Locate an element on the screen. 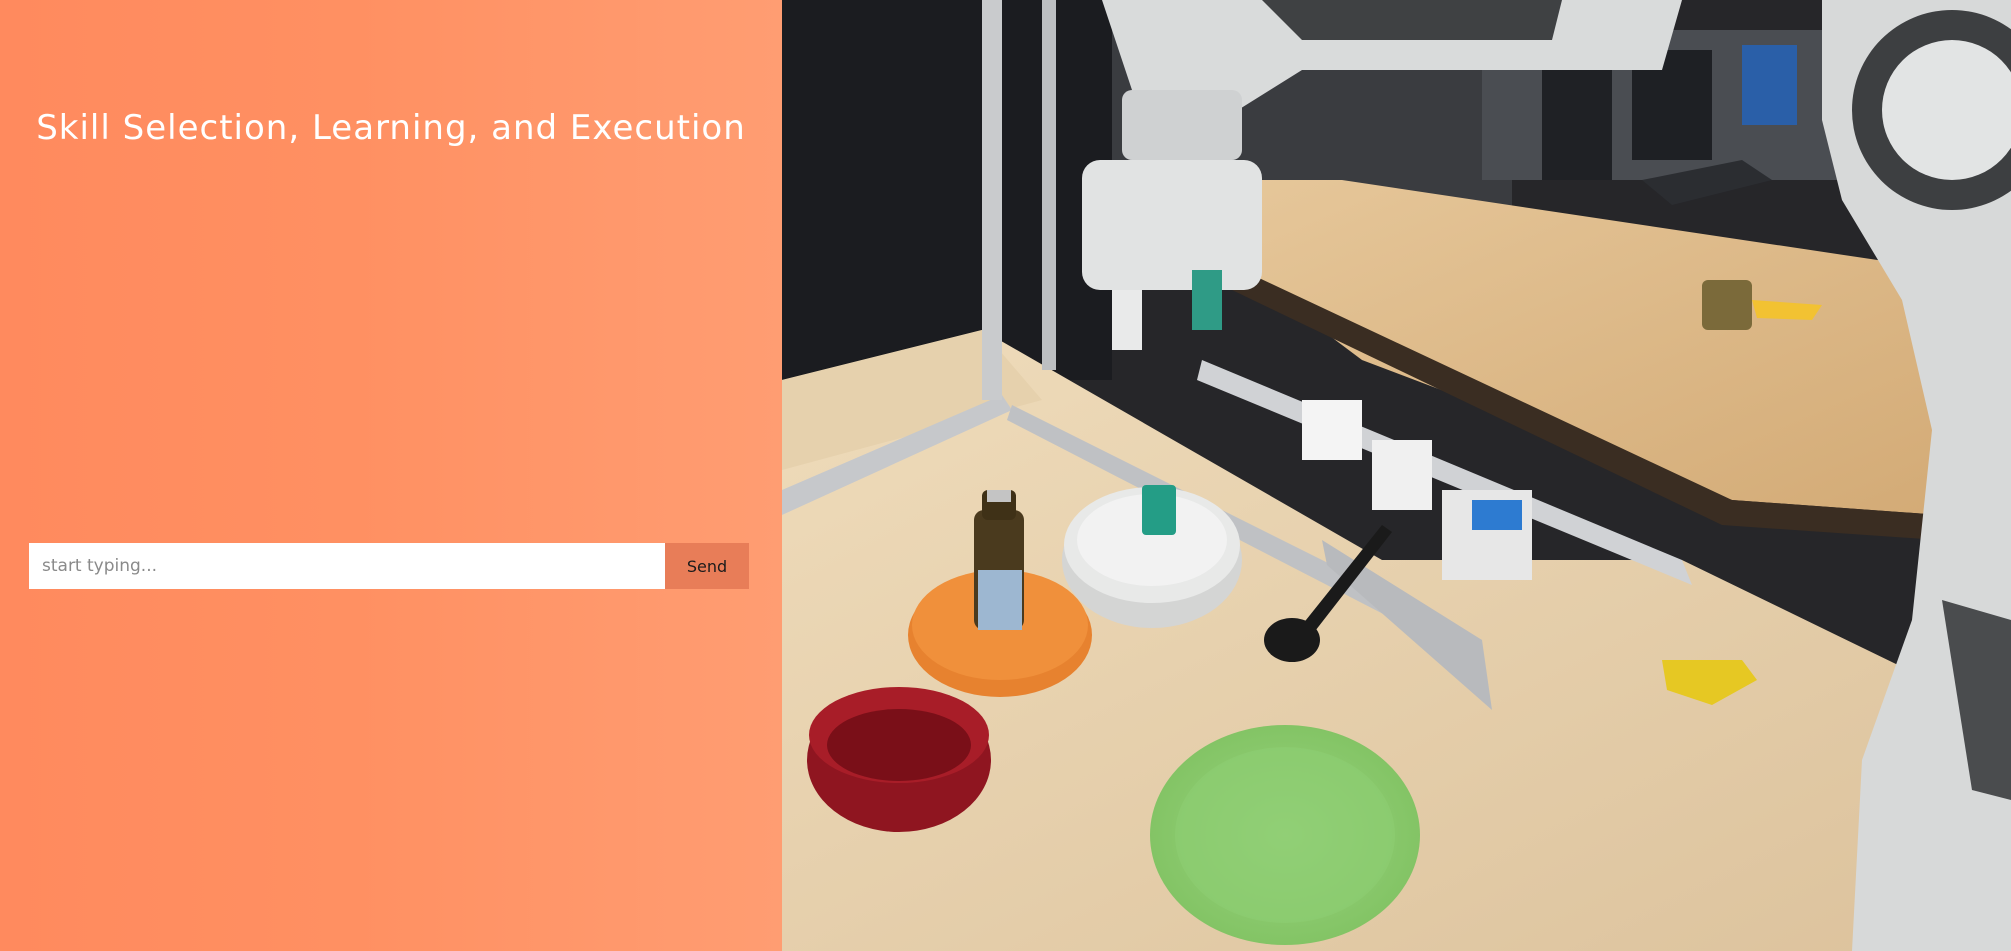 The height and width of the screenshot is (951, 2011). page-title: Skill Selection, Learning, and Execution is located at coordinates (391, 128).